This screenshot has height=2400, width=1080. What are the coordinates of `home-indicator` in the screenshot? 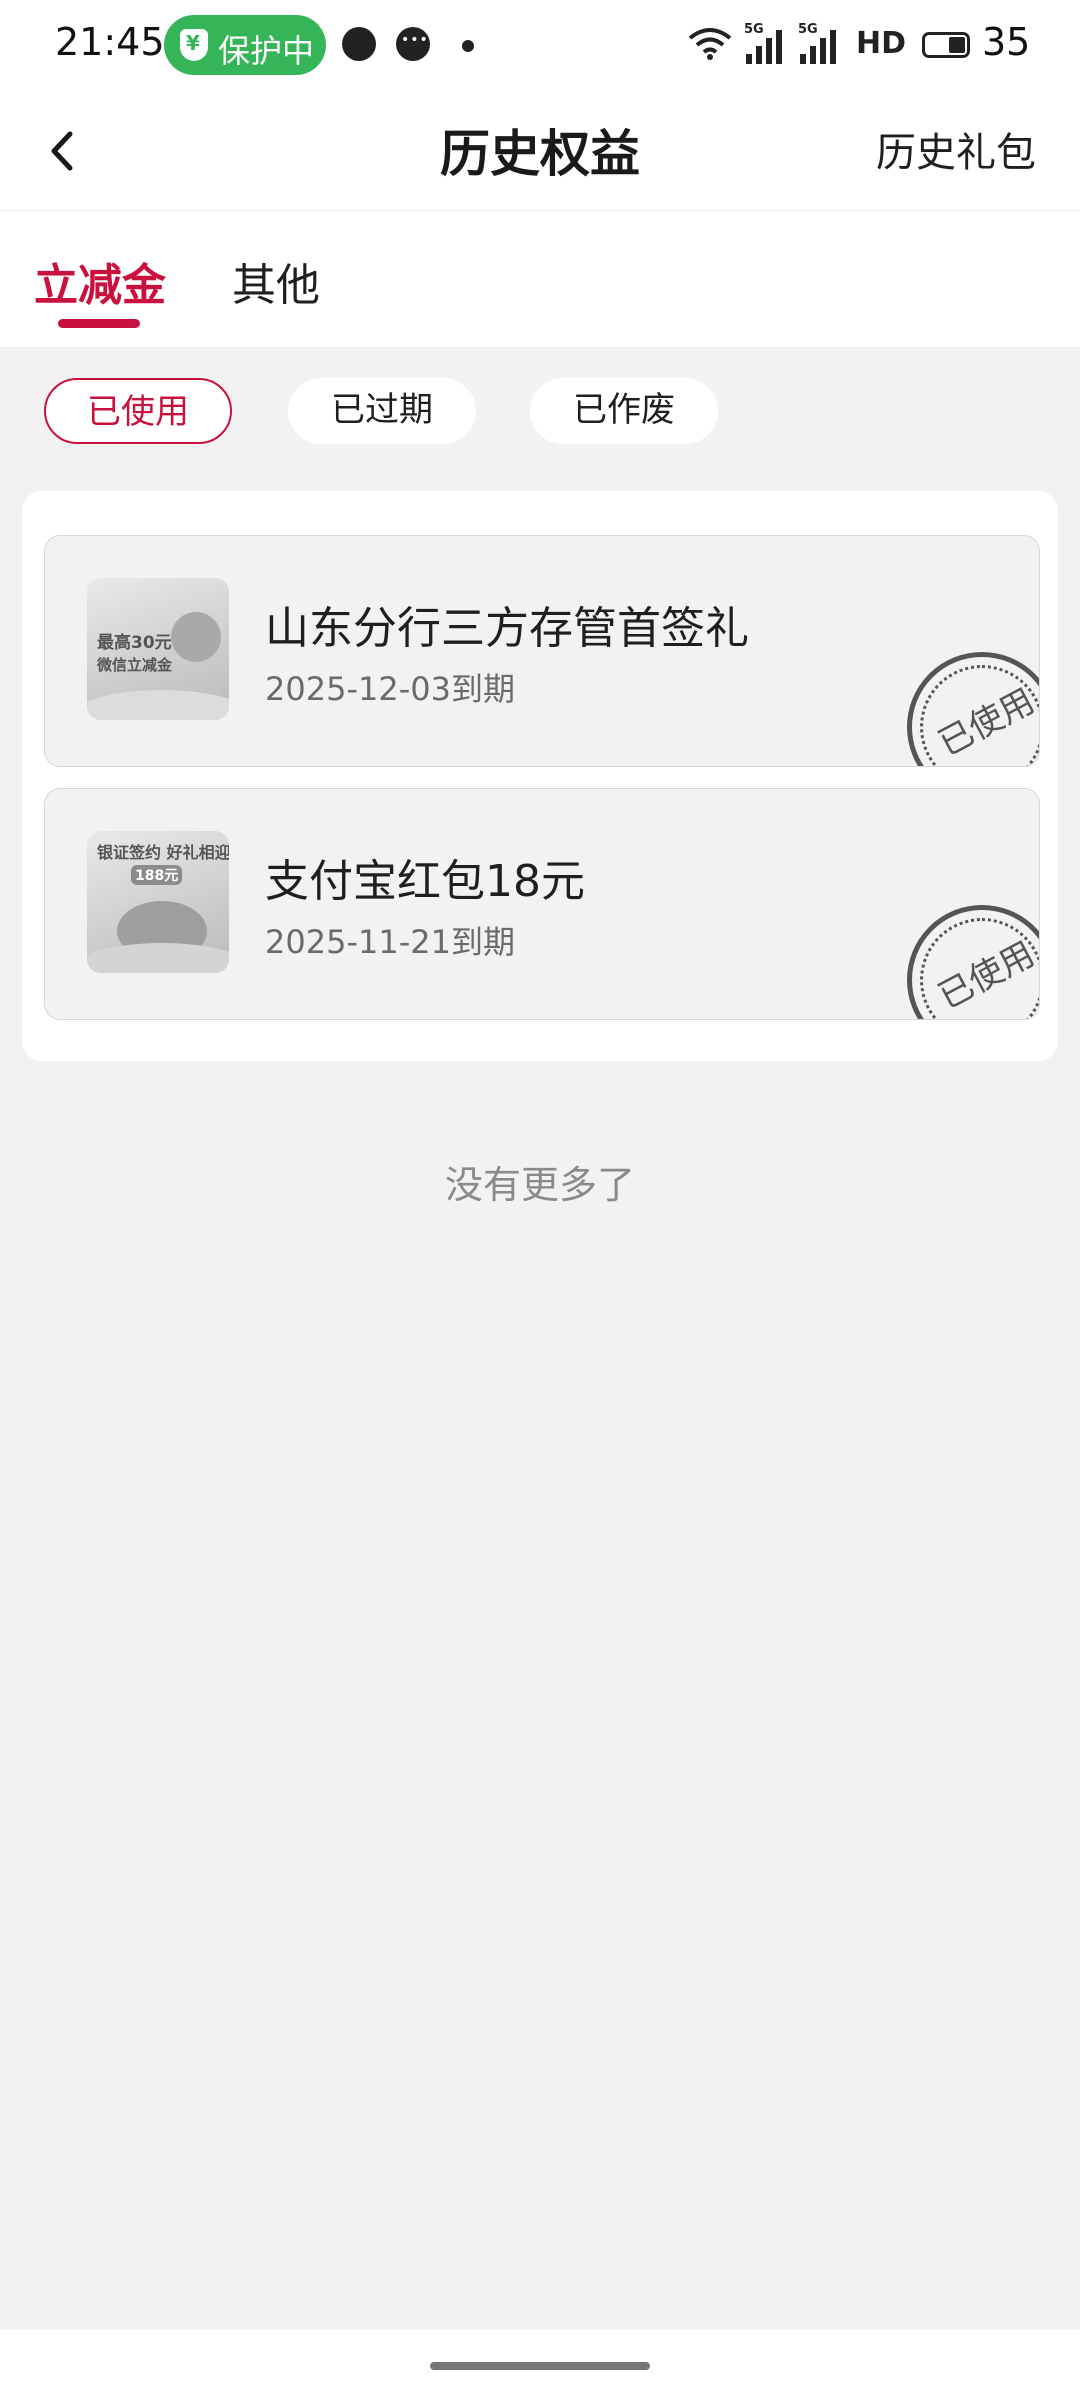 It's located at (540, 2366).